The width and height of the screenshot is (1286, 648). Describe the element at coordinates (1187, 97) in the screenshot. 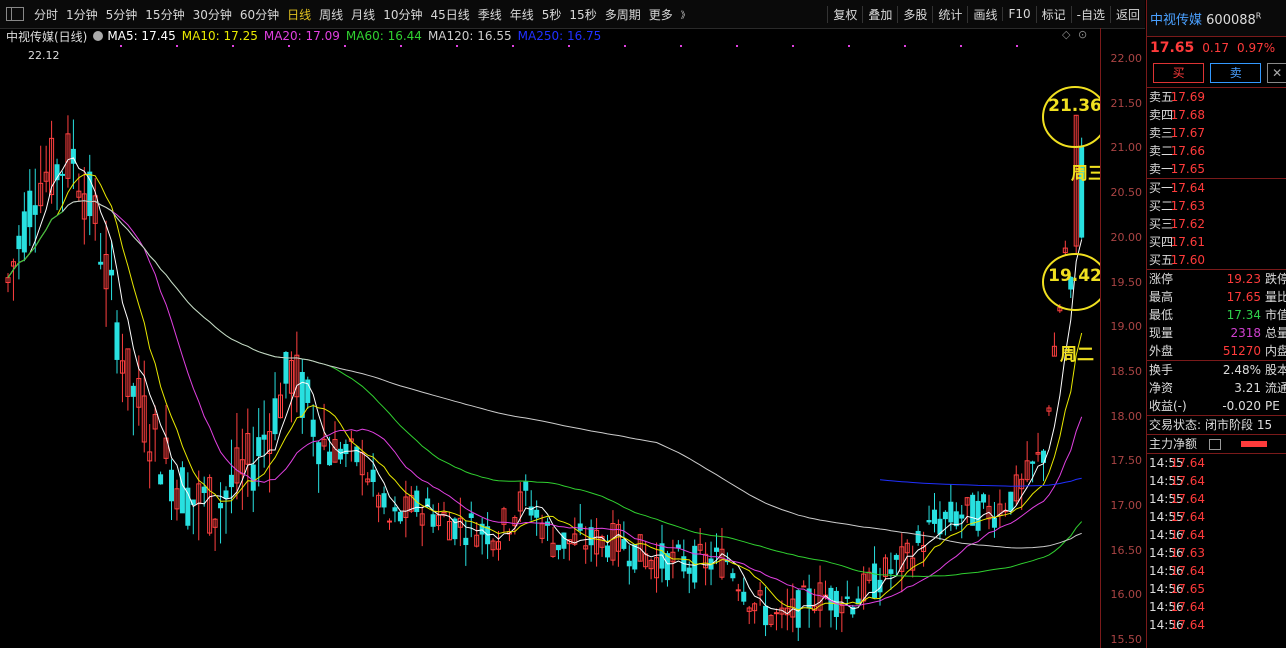

I see `ask-row-value: 17.69` at that location.